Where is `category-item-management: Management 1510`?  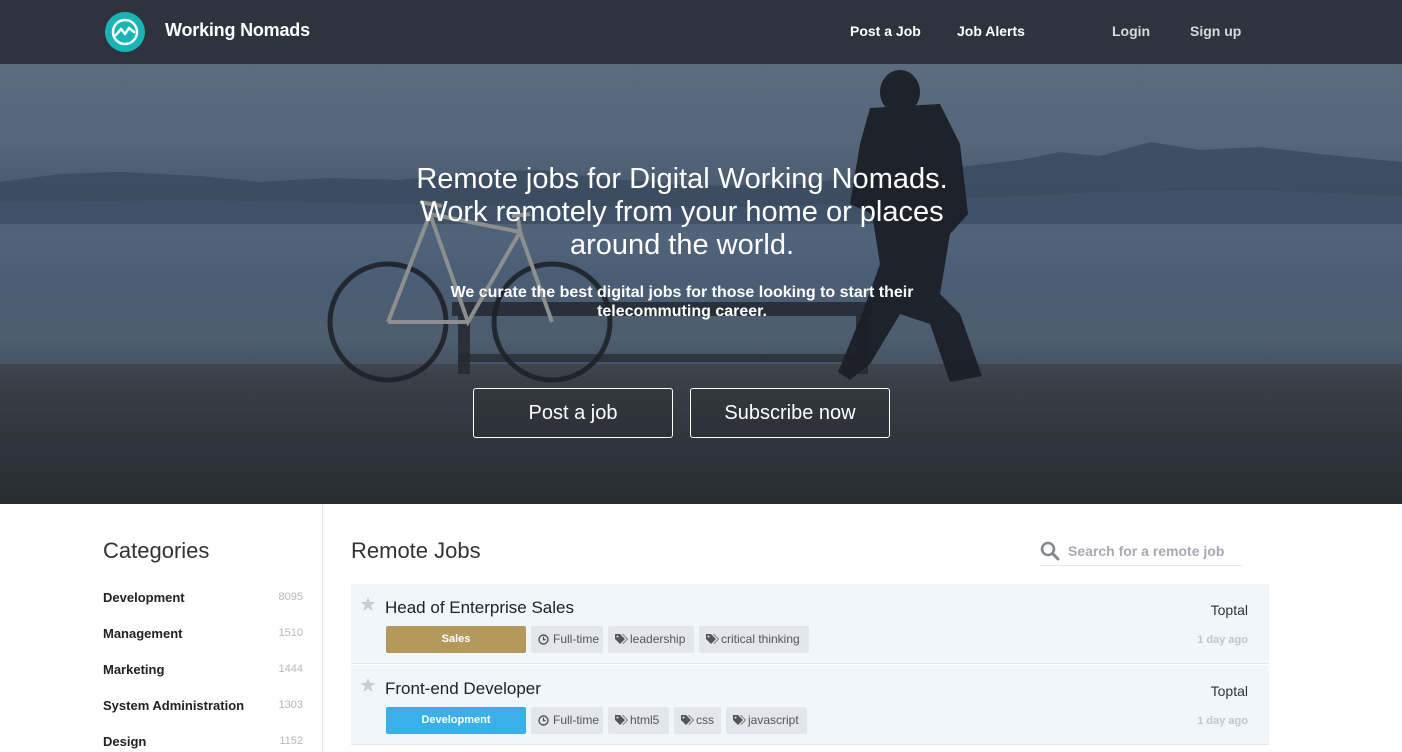
category-item-management: Management 1510 is located at coordinates (203, 635).